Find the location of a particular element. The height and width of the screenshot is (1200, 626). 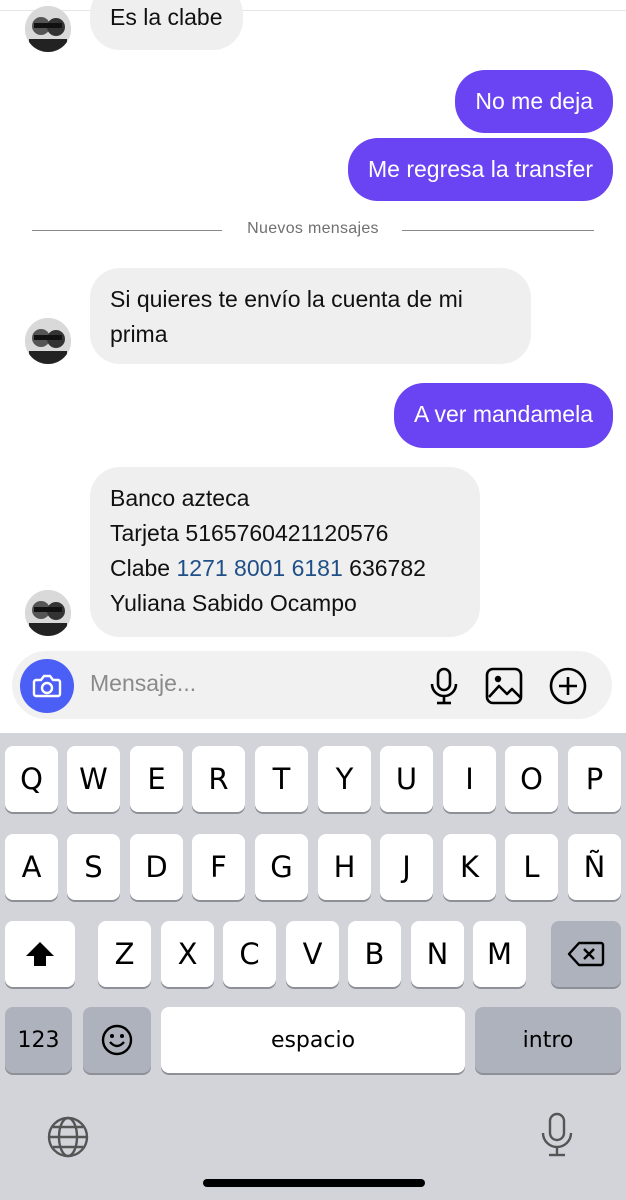

delete-icon is located at coordinates (586, 954).